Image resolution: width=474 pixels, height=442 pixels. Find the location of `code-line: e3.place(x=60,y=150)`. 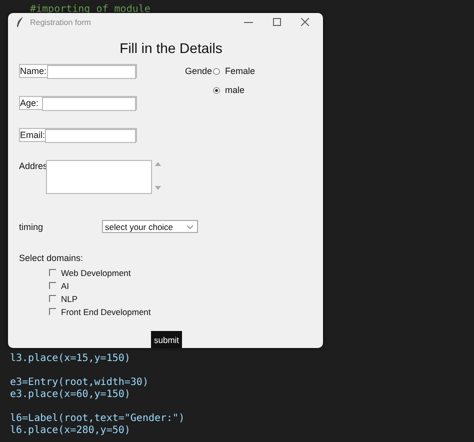

code-line: e3.place(x=60,y=150) is located at coordinates (70, 394).